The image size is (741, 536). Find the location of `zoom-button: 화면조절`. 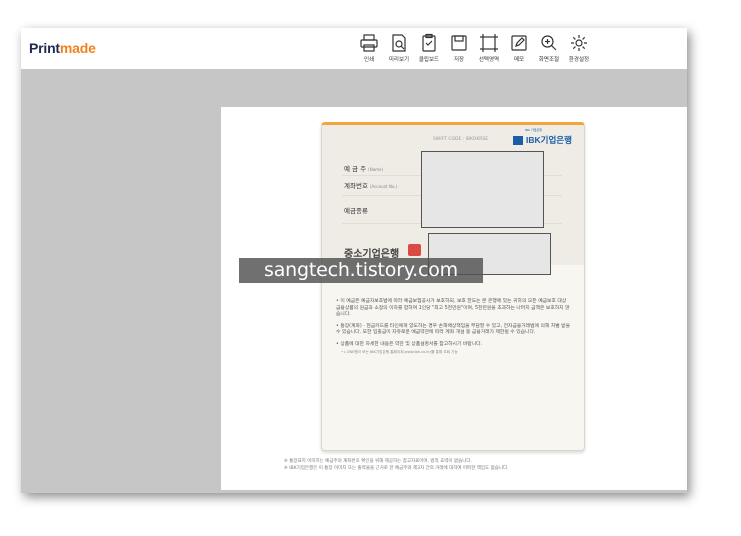

zoom-button: 화면조절 is located at coordinates (549, 48).